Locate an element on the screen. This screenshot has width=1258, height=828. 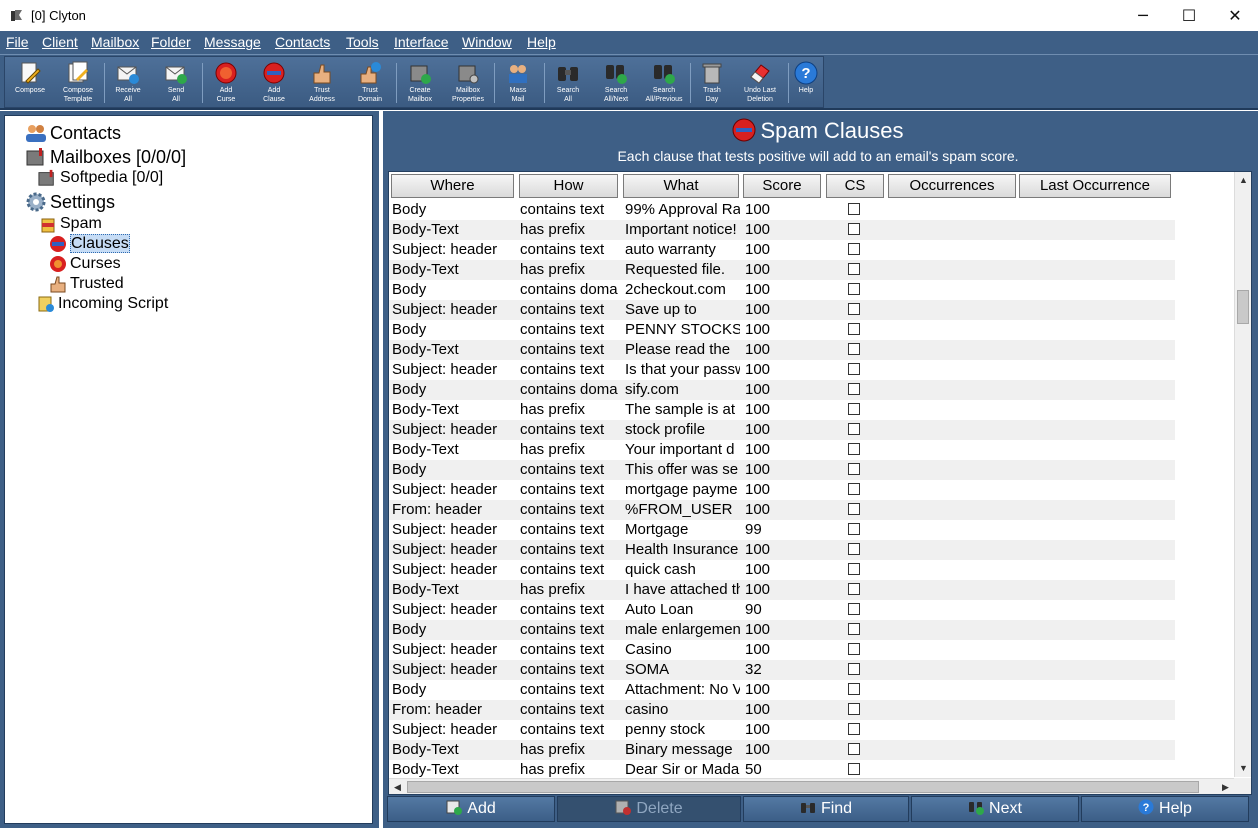
horizontal-scrollbar: ◀ ▶ is located at coordinates (811, 786).